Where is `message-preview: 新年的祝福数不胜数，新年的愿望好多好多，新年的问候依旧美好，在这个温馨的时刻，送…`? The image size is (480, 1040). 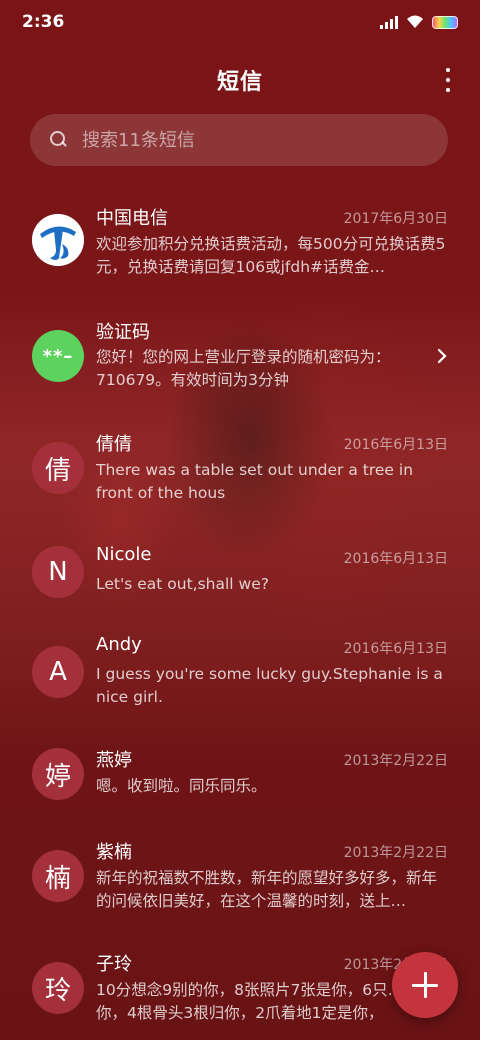
message-preview: 新年的祝福数不胜数，新年的愿望好多好多，新年的问候依旧美好，在这个温馨的时刻，送… is located at coordinates (267, 889).